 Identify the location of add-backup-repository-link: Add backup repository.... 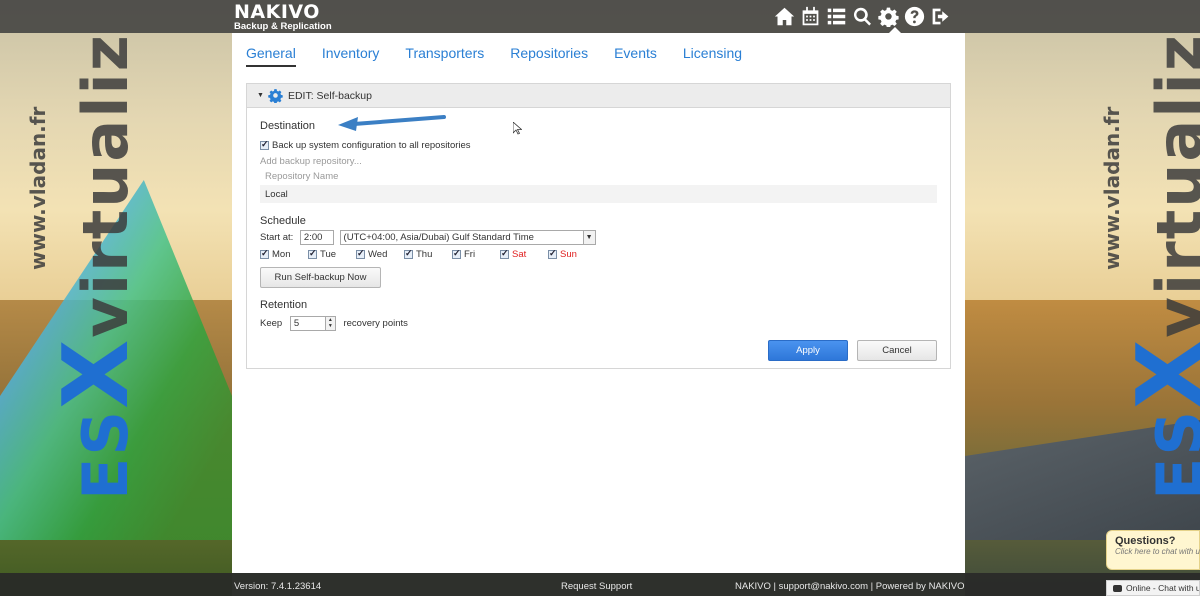
(311, 161).